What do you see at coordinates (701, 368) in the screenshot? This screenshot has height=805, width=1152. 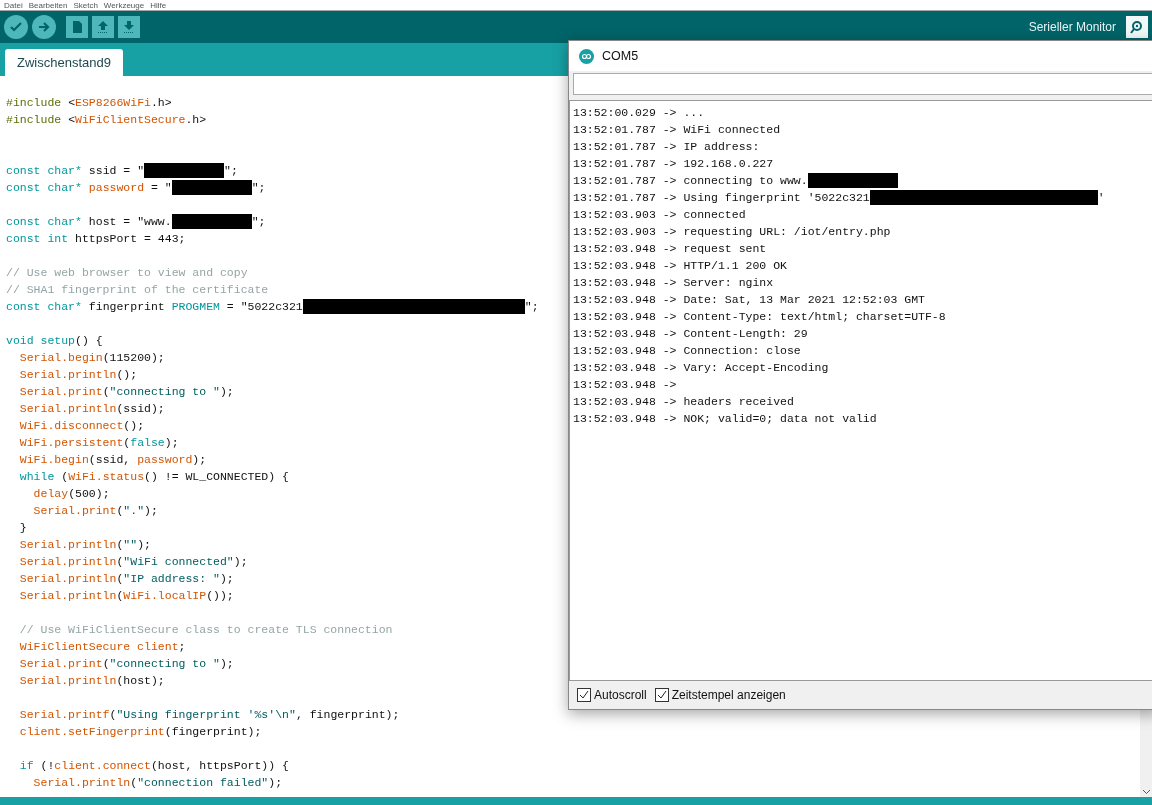 I see `output-line: 13:52:03.948 -> Vary: Accept-Encoding` at bounding box center [701, 368].